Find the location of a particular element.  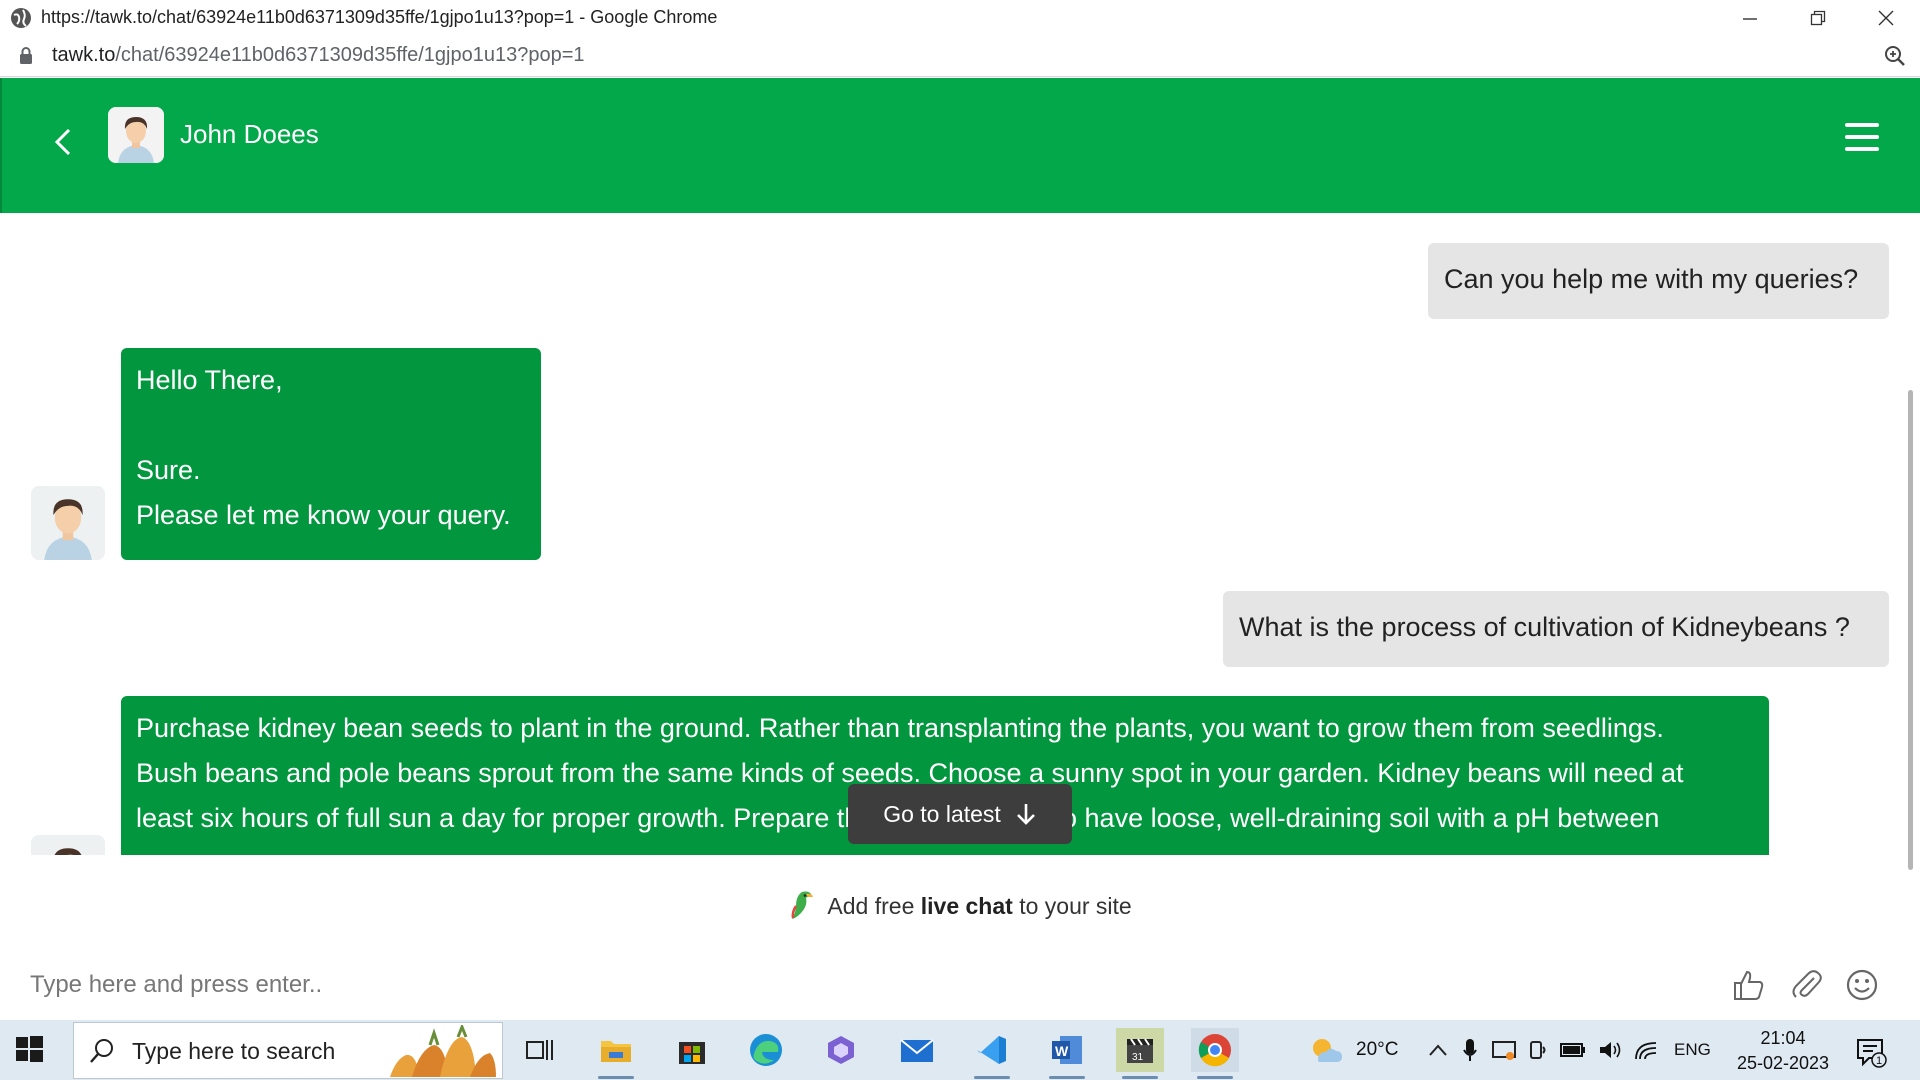

battery-icon is located at coordinates (1572, 1050).